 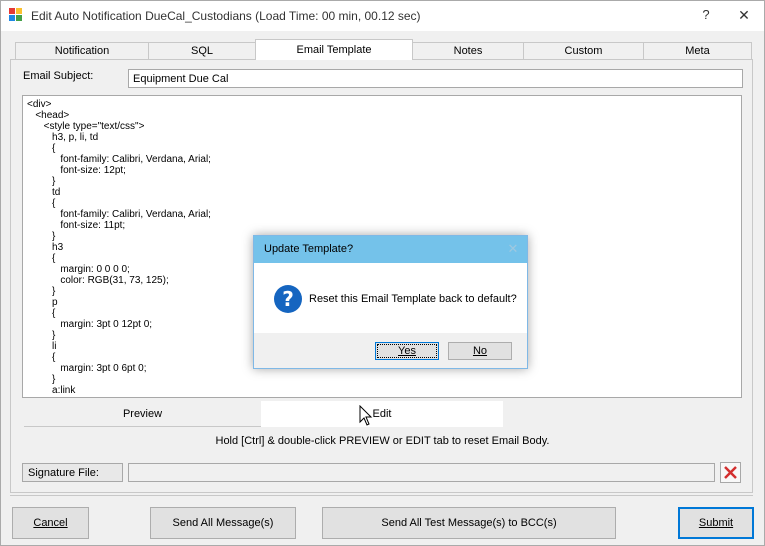 I want to click on tab-email-template: Email Template, so click(x=334, y=49).